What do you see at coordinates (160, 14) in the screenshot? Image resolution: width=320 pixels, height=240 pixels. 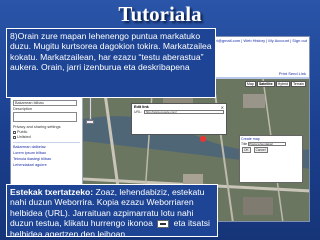 I see `slide-title: Tutoriala` at bounding box center [160, 14].